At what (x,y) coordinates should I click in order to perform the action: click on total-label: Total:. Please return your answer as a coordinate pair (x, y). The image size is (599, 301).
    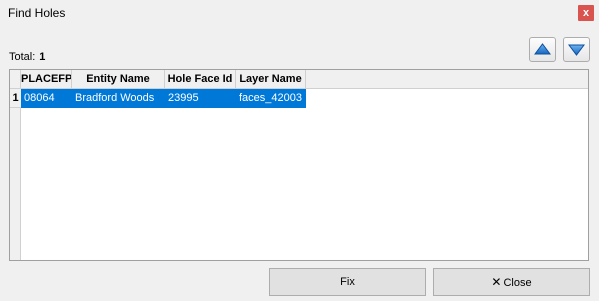
    Looking at the image, I should click on (22, 57).